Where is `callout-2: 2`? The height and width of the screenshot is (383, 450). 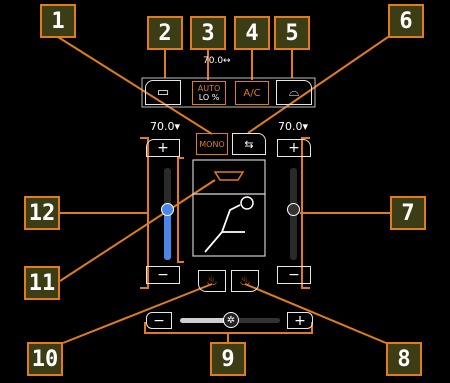 callout-2: 2 is located at coordinates (165, 33).